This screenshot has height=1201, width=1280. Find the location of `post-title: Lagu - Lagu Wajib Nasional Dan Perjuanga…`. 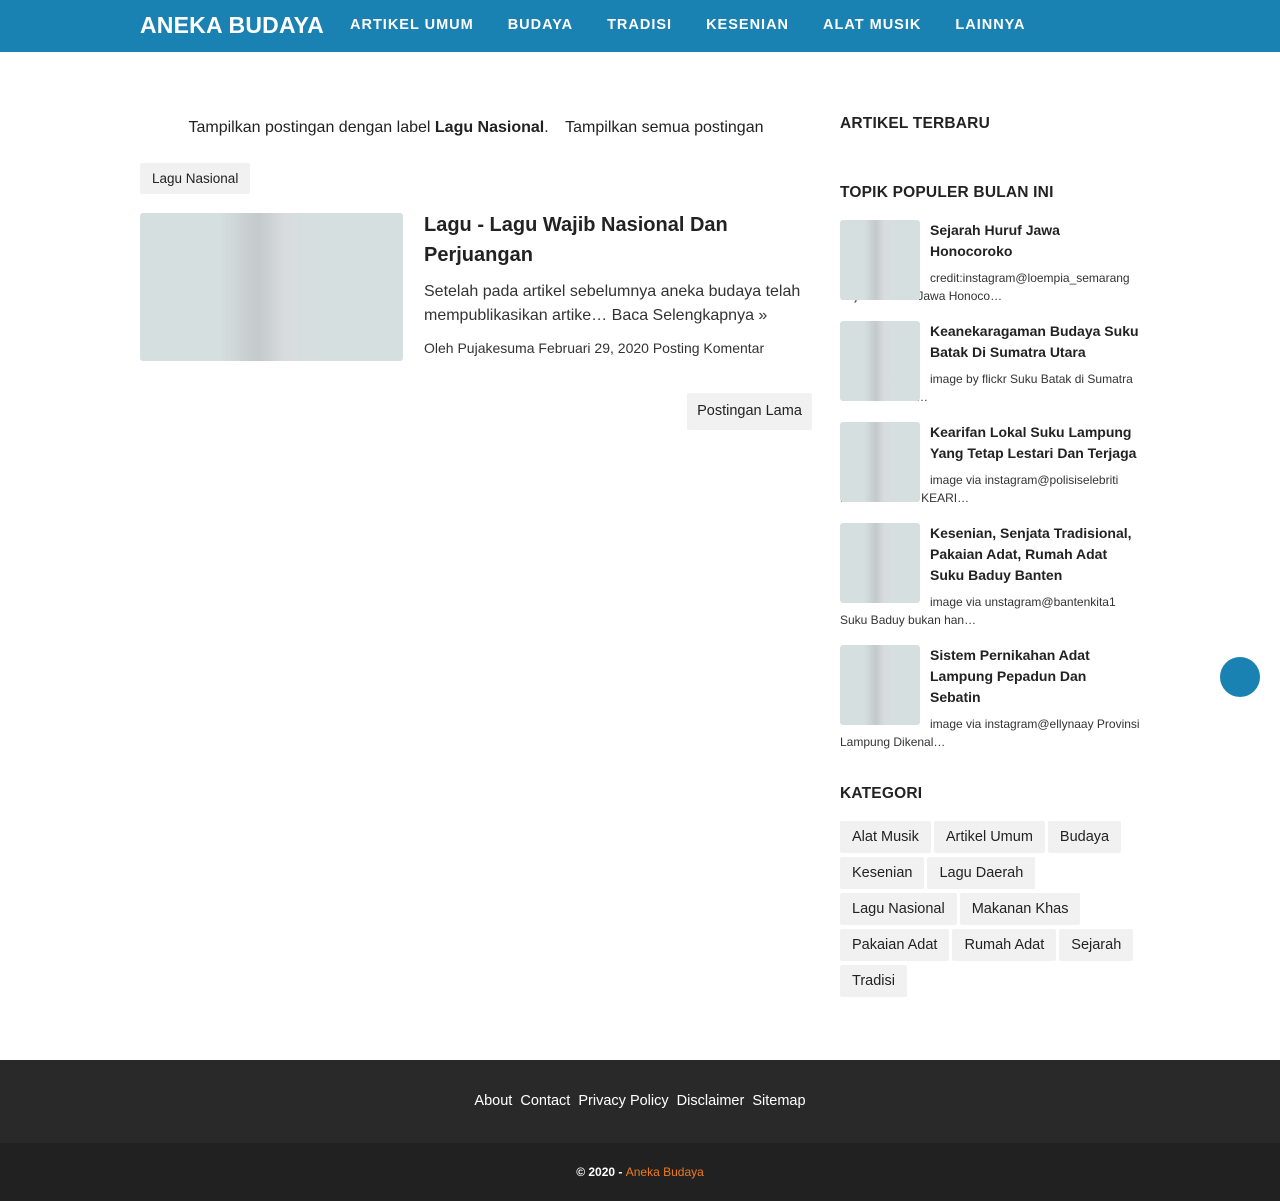

post-title: Lagu - Lagu Wajib Nasional Dan Perjuanga… is located at coordinates (618, 240).